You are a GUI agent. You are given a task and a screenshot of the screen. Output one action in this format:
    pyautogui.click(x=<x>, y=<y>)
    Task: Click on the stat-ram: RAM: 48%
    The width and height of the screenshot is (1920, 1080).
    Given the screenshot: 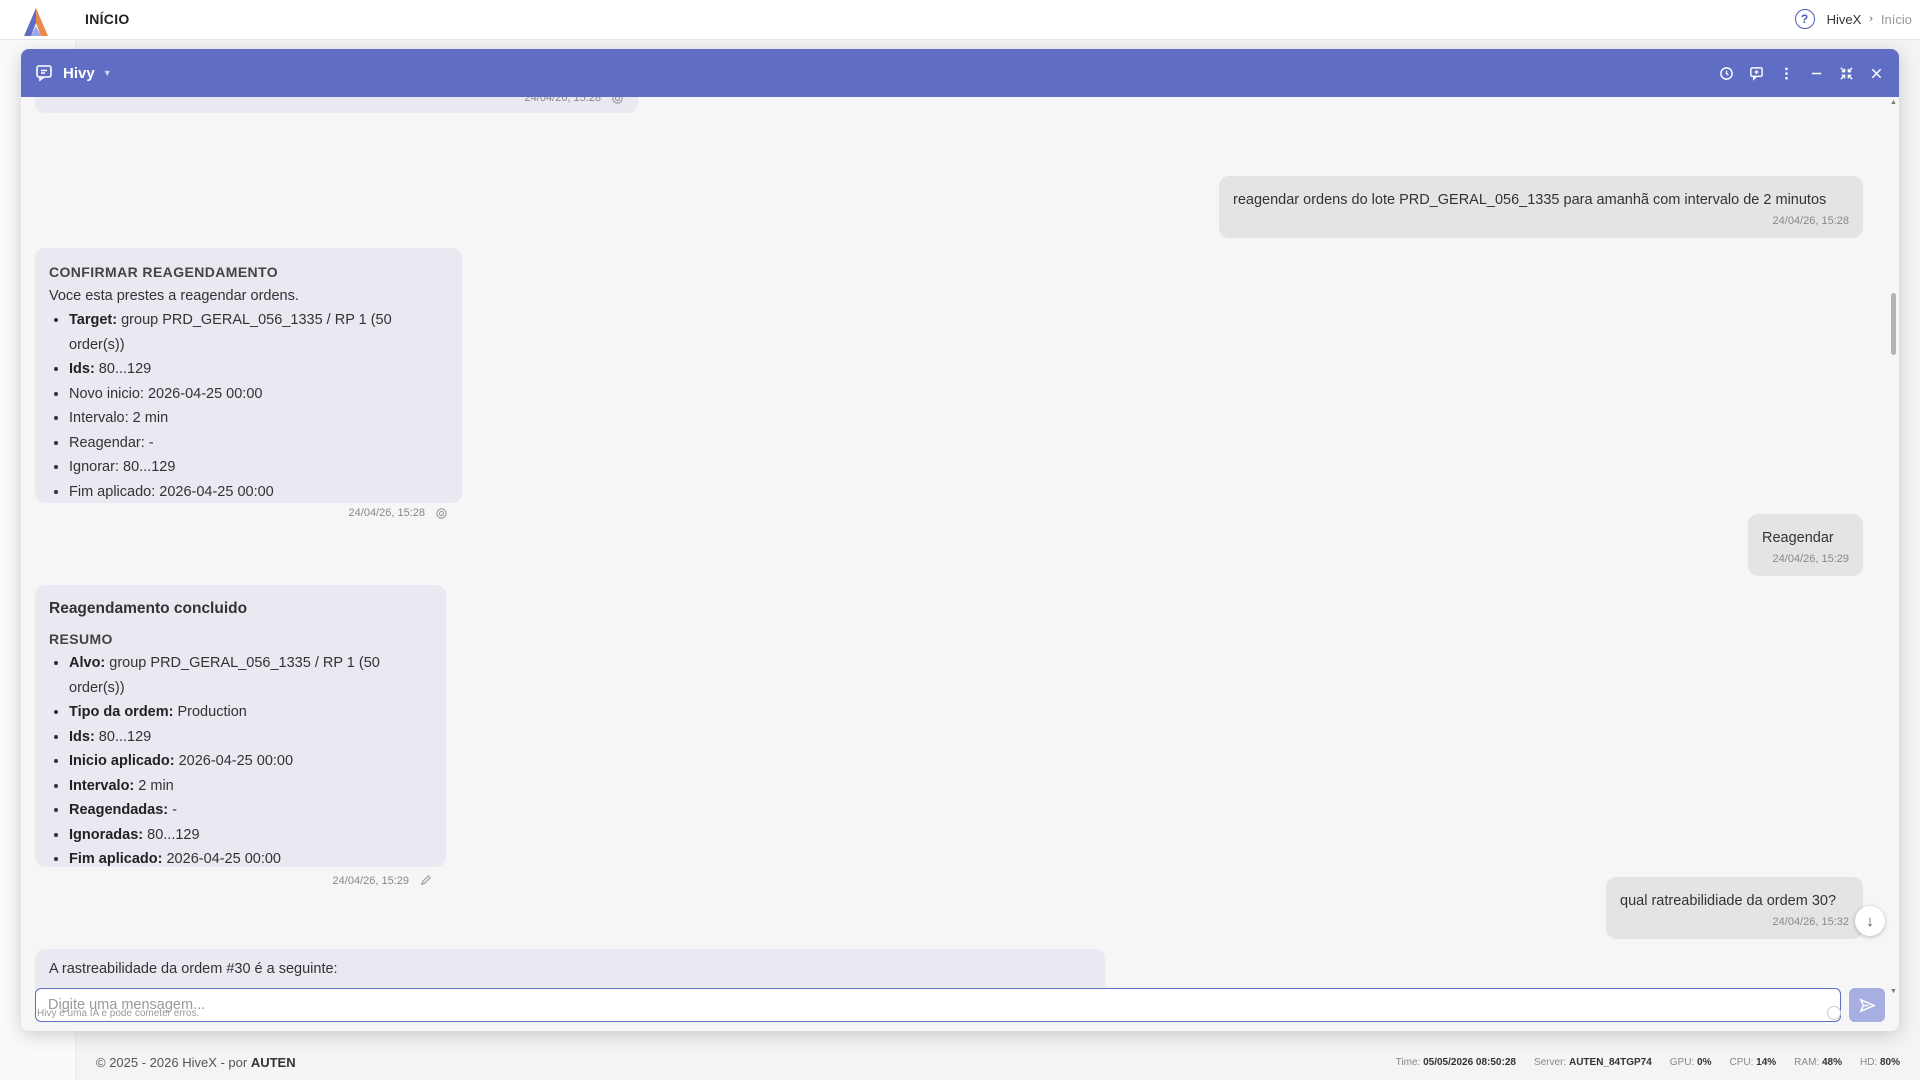 What is the action you would take?
    pyautogui.click(x=1818, y=1062)
    